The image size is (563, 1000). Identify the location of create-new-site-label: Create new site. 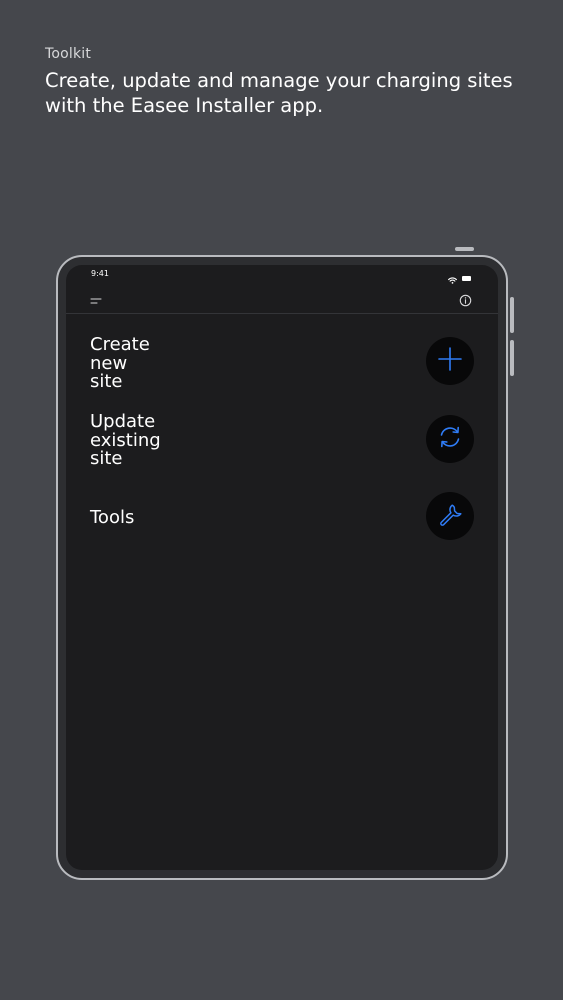
(120, 363).